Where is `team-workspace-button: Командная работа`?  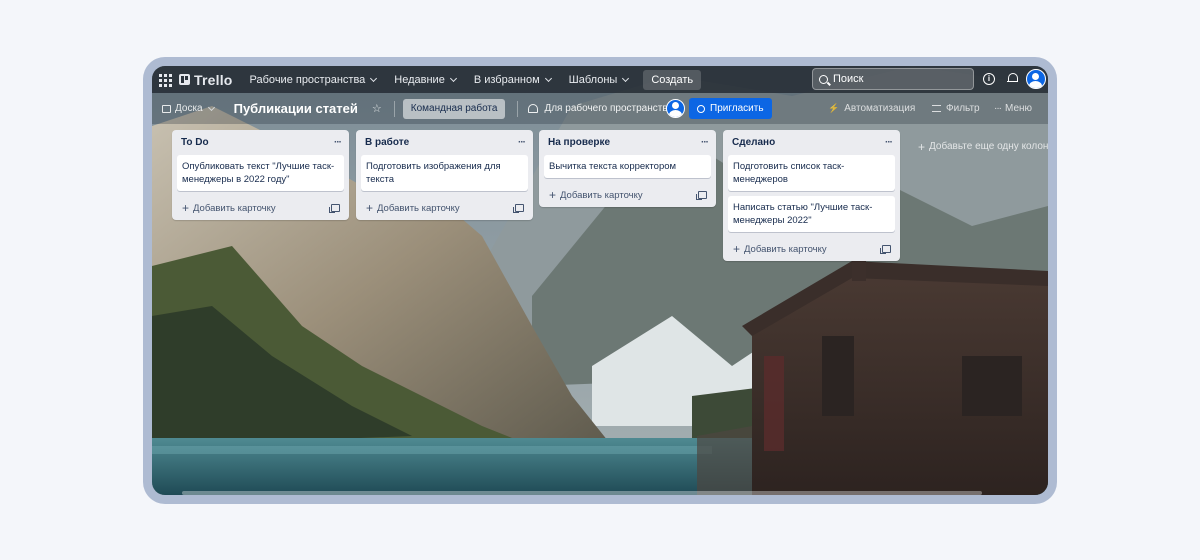 team-workspace-button: Командная работа is located at coordinates (454, 108).